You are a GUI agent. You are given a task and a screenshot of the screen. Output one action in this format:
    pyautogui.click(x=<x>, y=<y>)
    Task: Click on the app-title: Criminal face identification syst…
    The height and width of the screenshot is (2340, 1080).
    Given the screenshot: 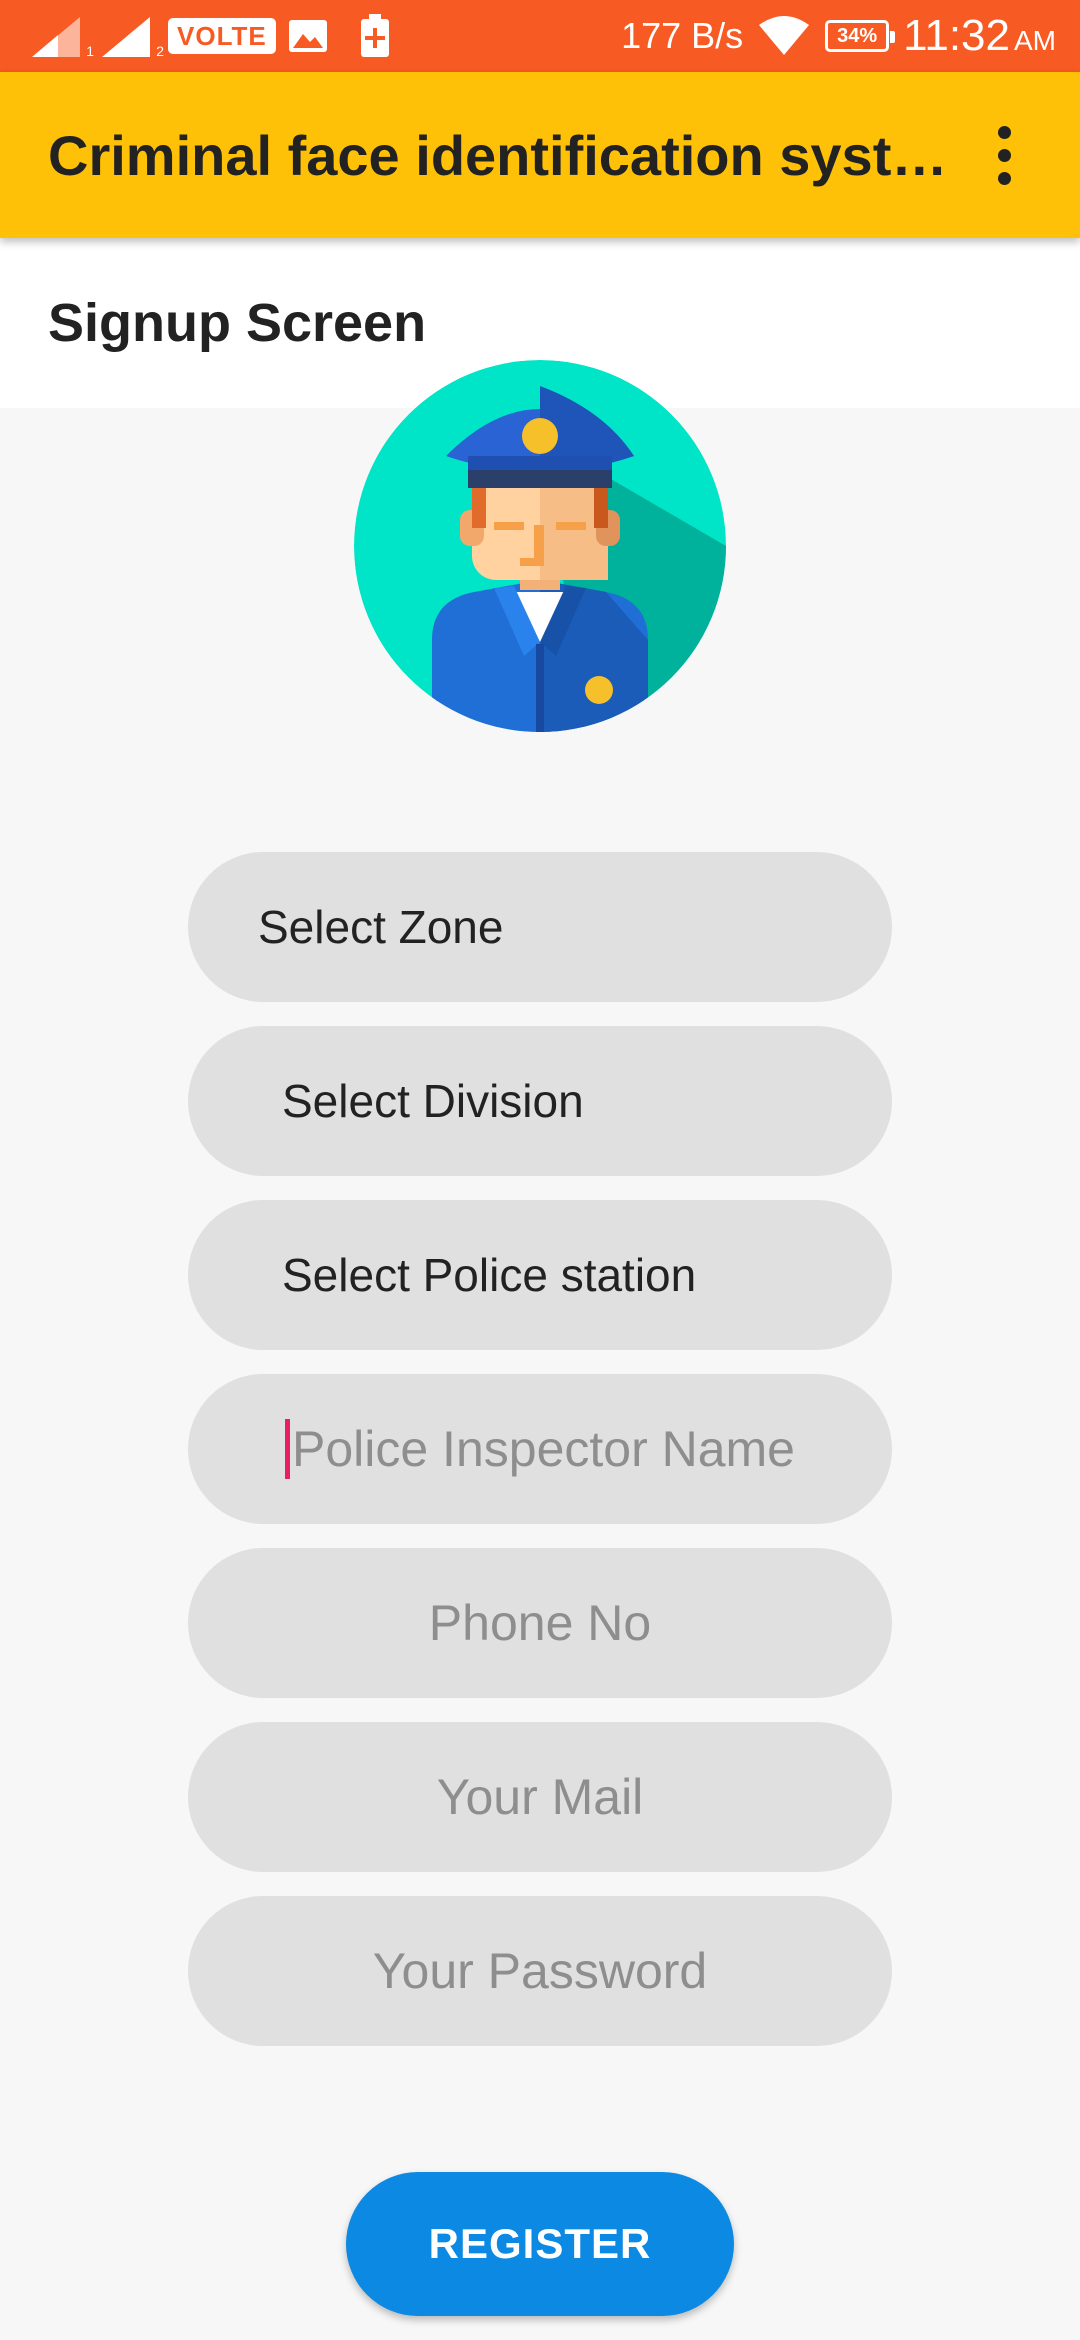 What is the action you would take?
    pyautogui.click(x=498, y=155)
    